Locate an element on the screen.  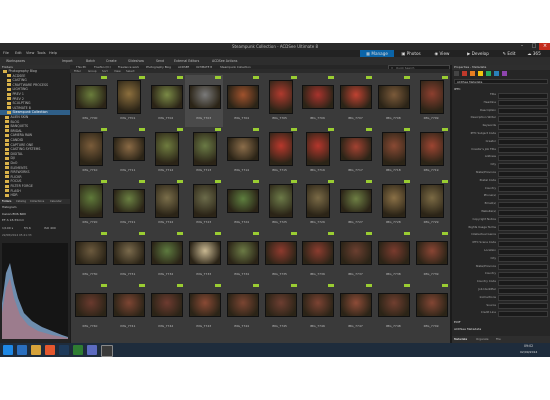
thumbnail-cell: IMG_7719 is located at coordinates (431, 153).